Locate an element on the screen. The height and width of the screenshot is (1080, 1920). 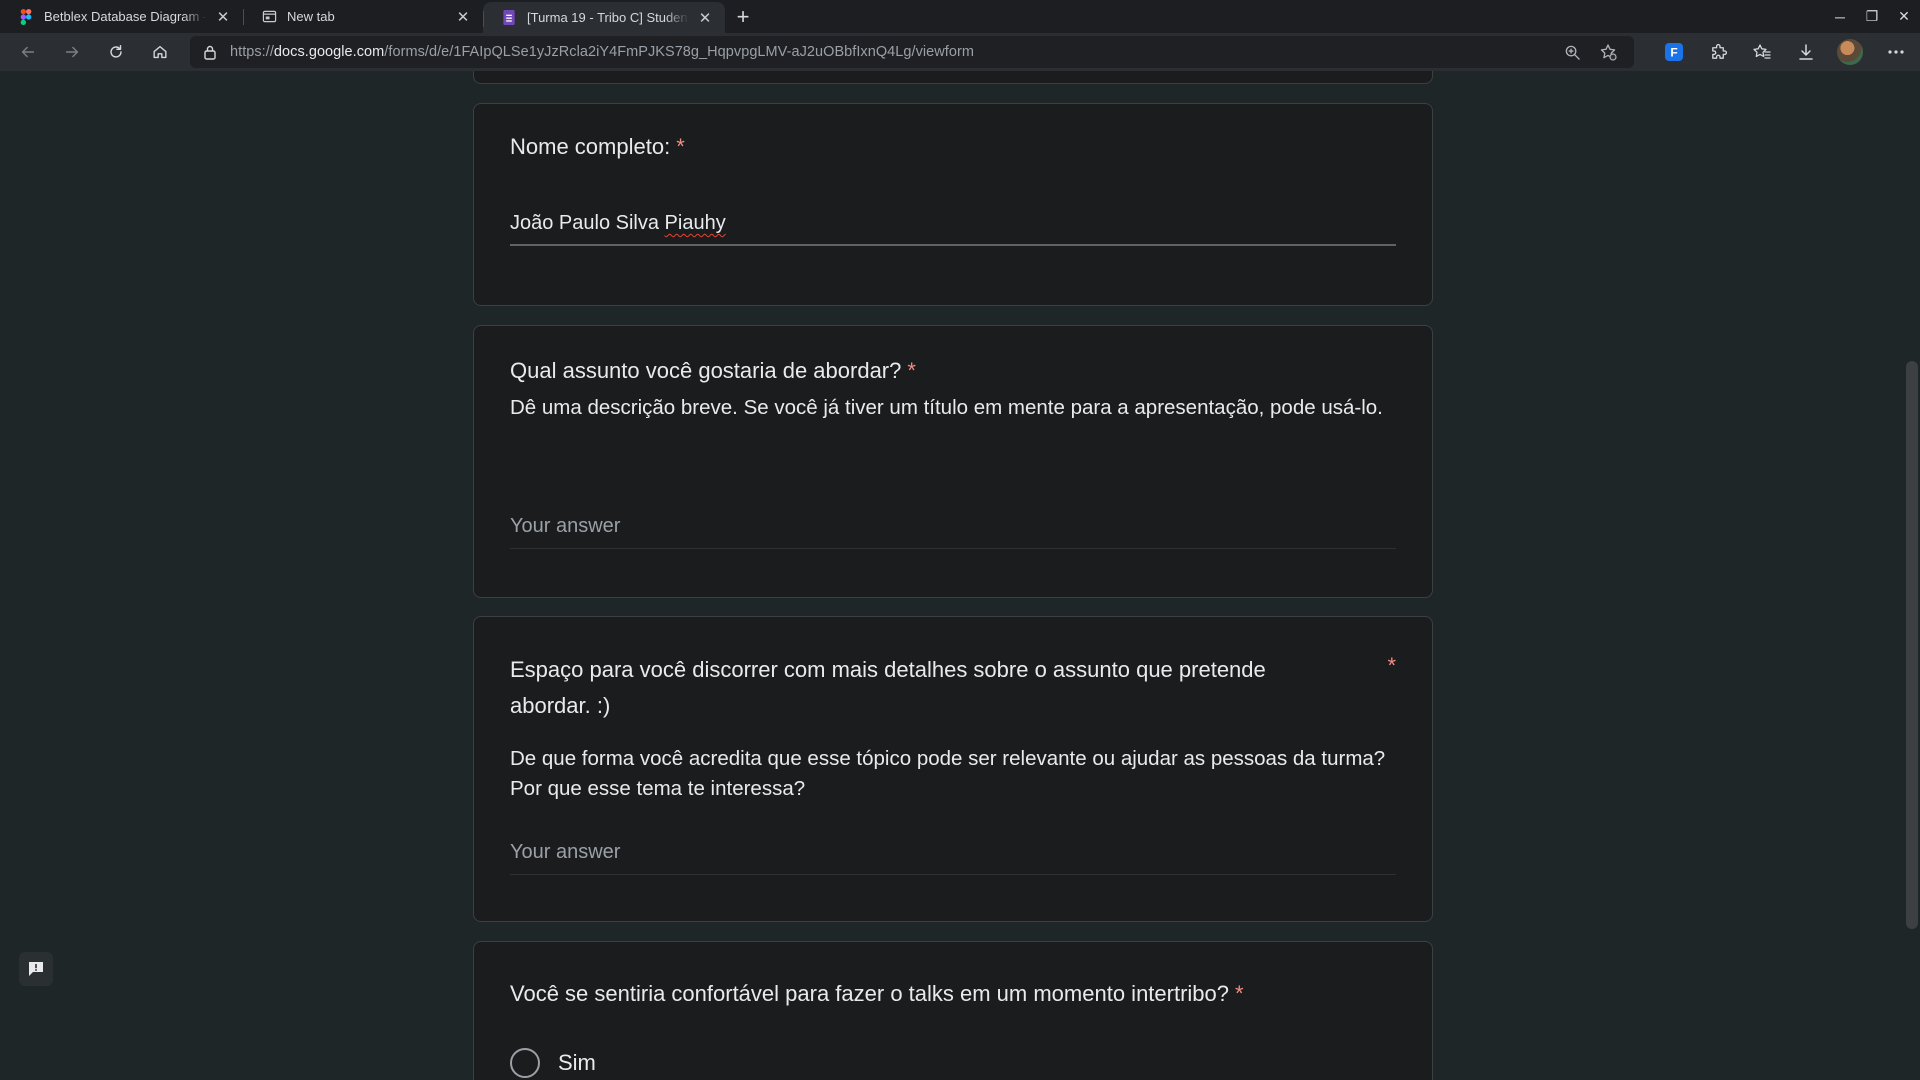
scrollbar is located at coordinates (1912, 575).